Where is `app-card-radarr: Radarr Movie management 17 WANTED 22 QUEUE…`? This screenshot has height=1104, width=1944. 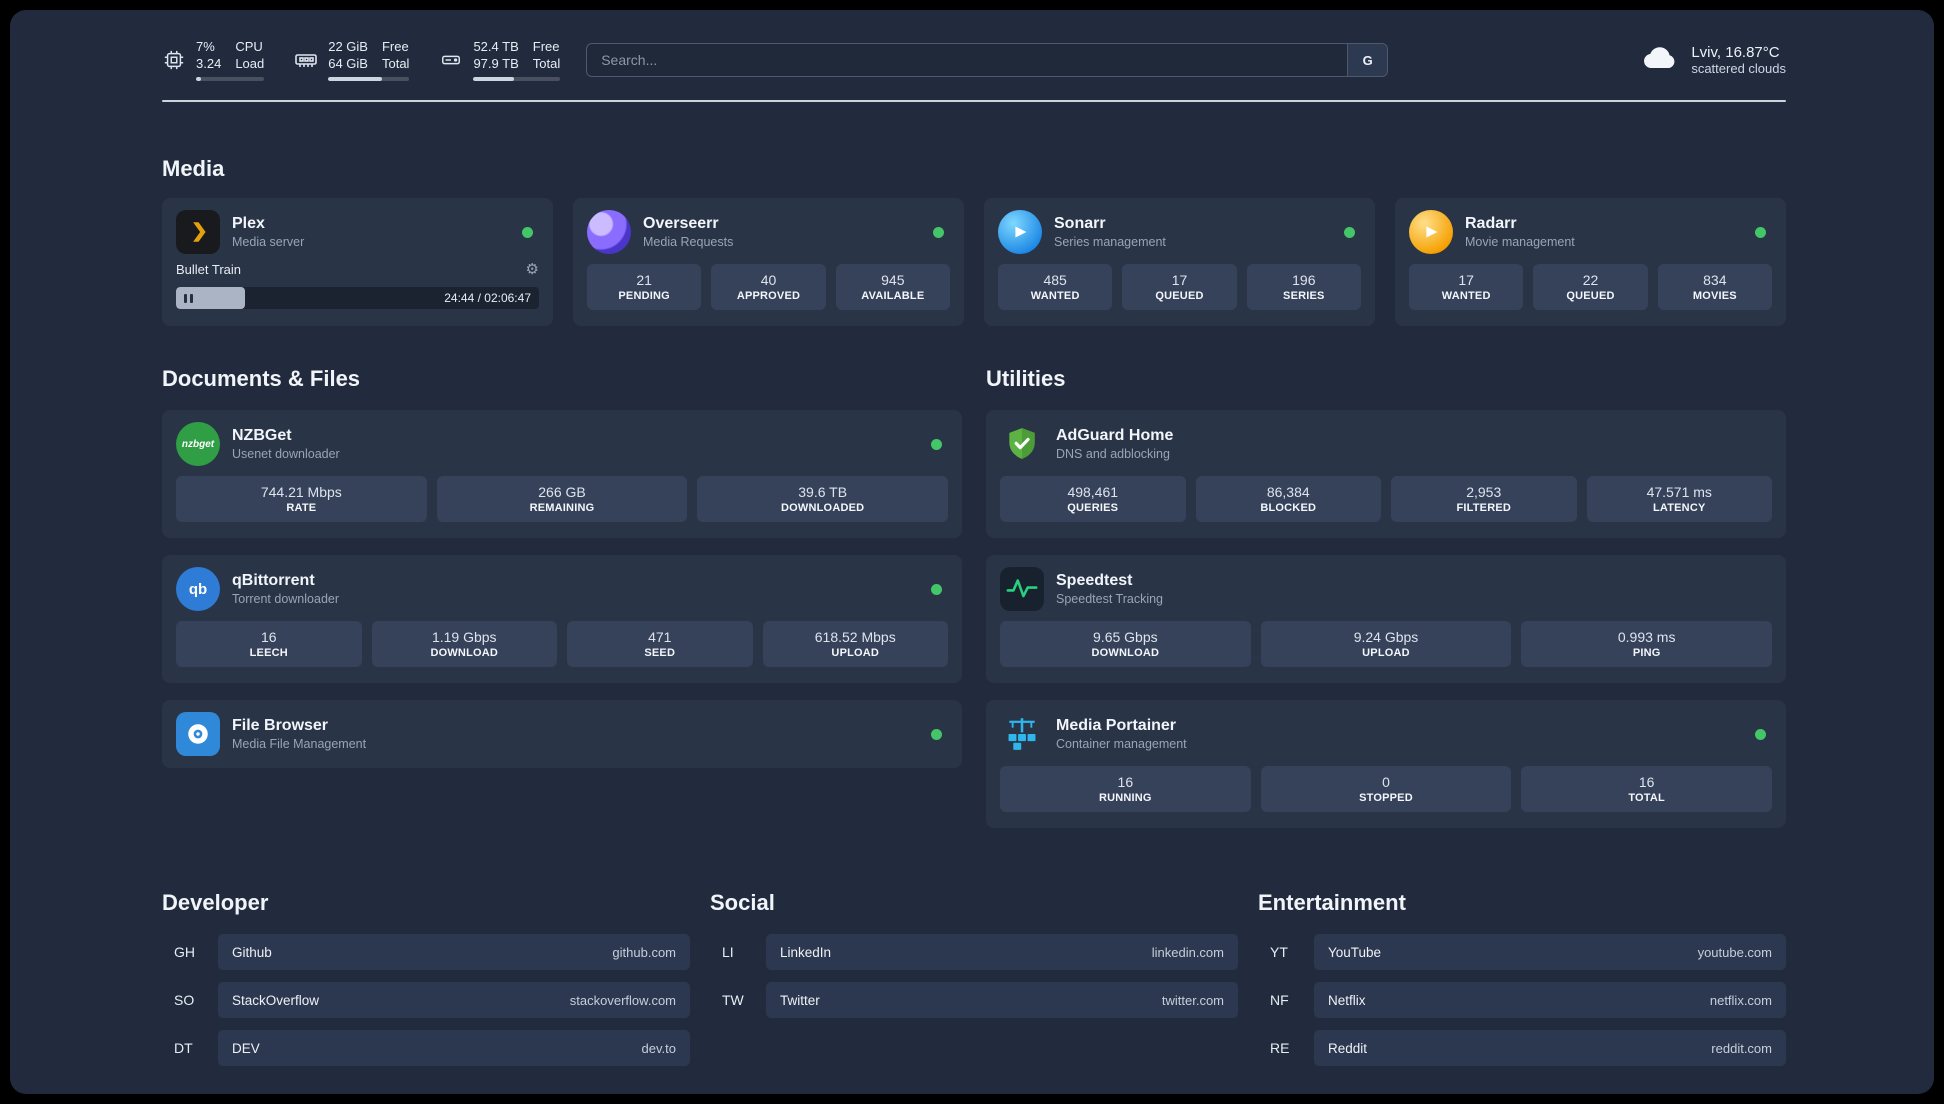
app-card-radarr: Radarr Movie management 17 WANTED 22 QUEUE… is located at coordinates (1590, 262).